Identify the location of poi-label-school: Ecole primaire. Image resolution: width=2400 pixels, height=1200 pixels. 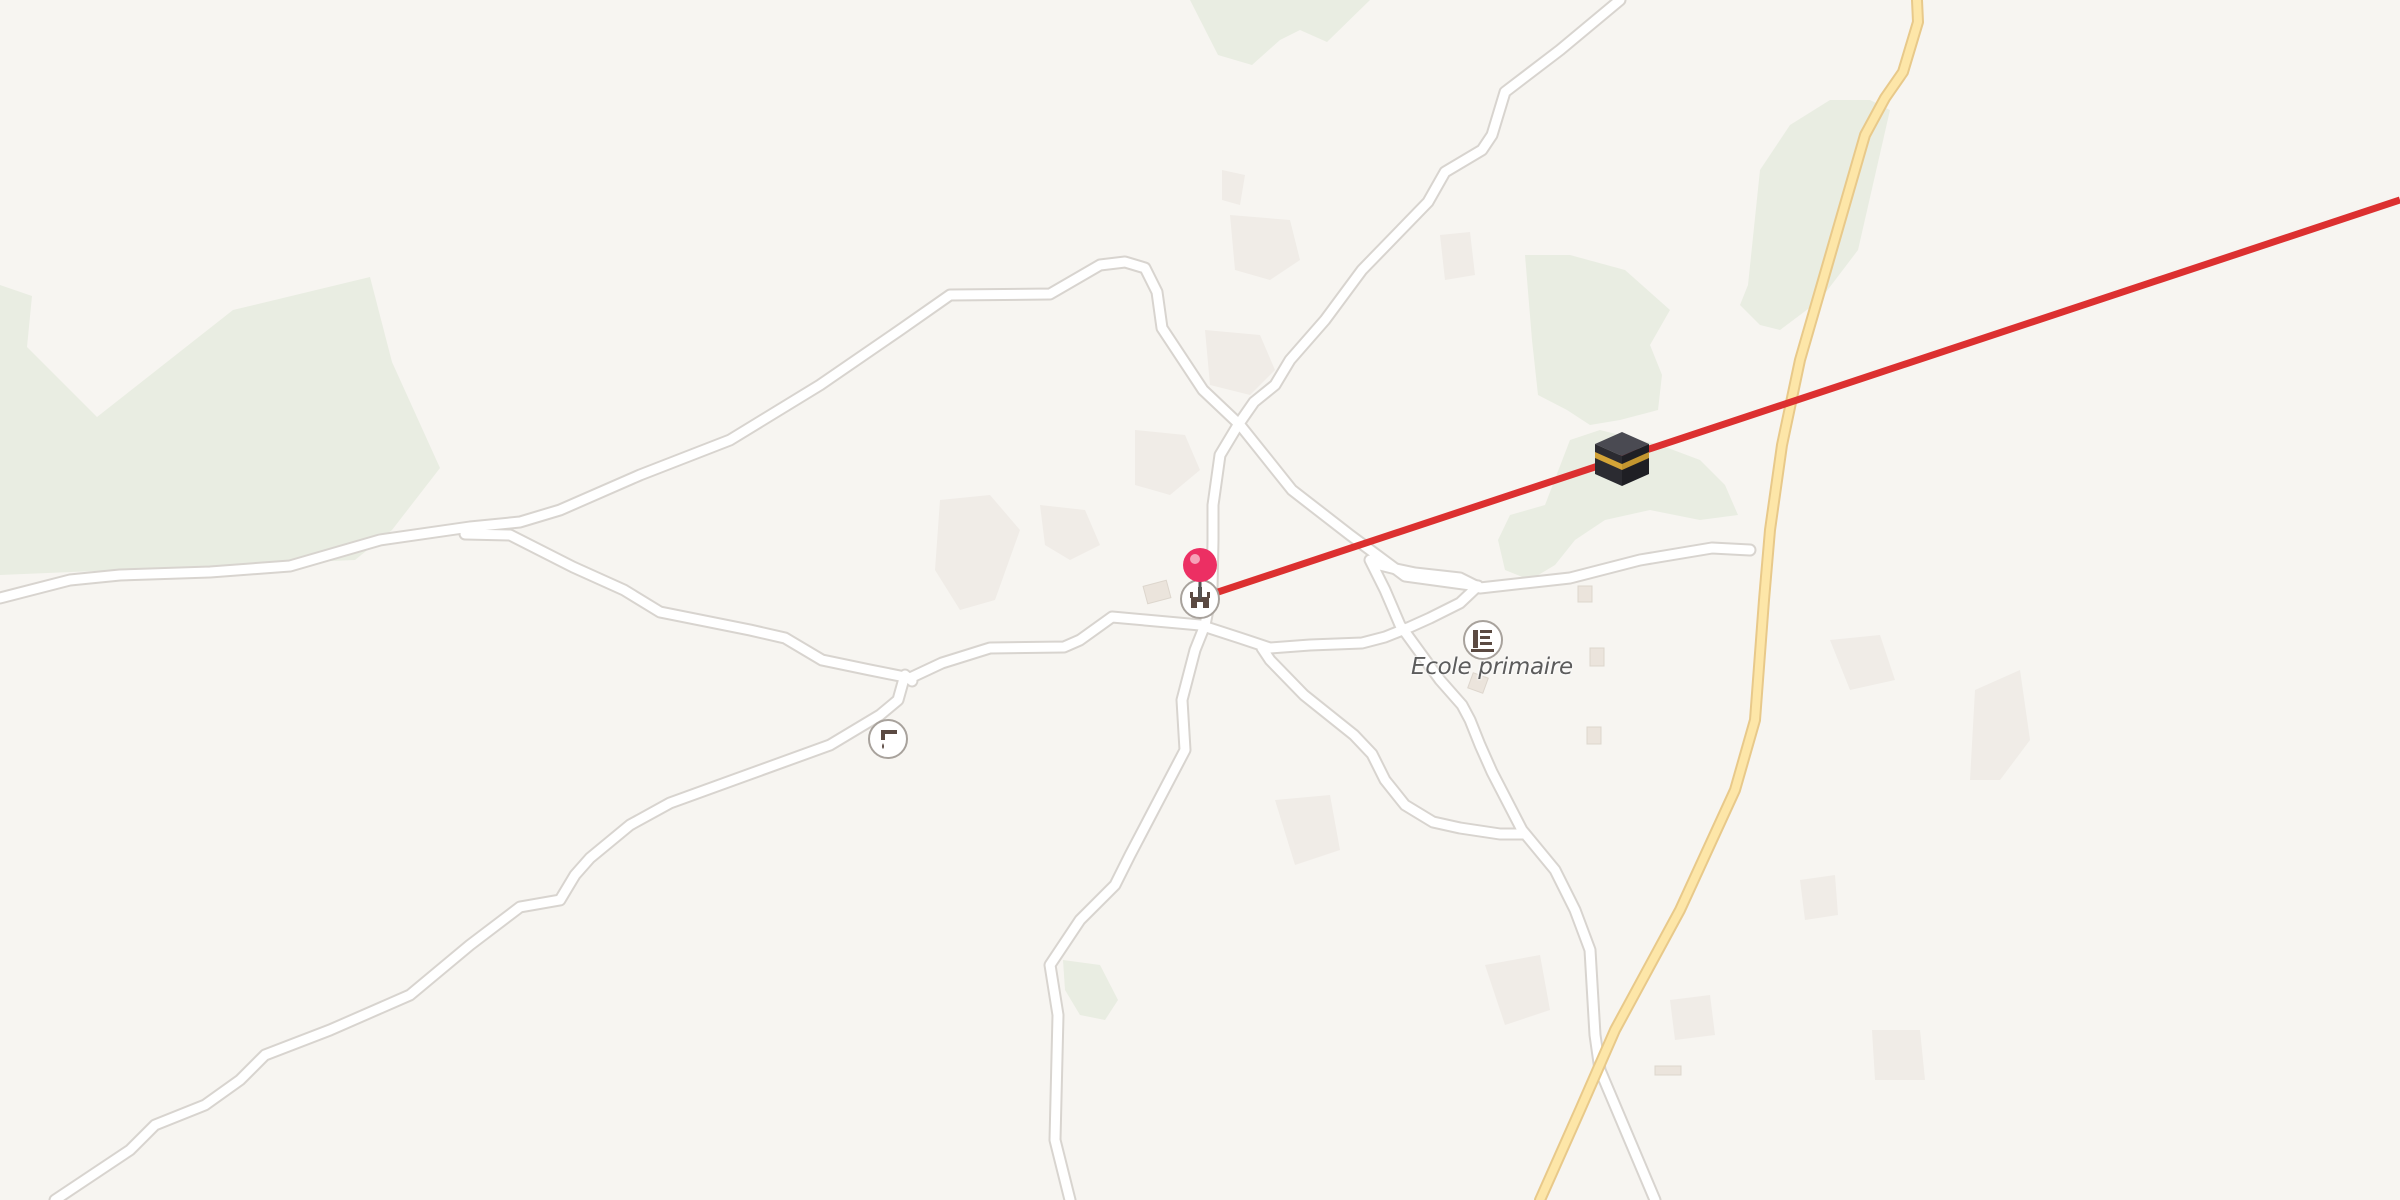
(1492, 667).